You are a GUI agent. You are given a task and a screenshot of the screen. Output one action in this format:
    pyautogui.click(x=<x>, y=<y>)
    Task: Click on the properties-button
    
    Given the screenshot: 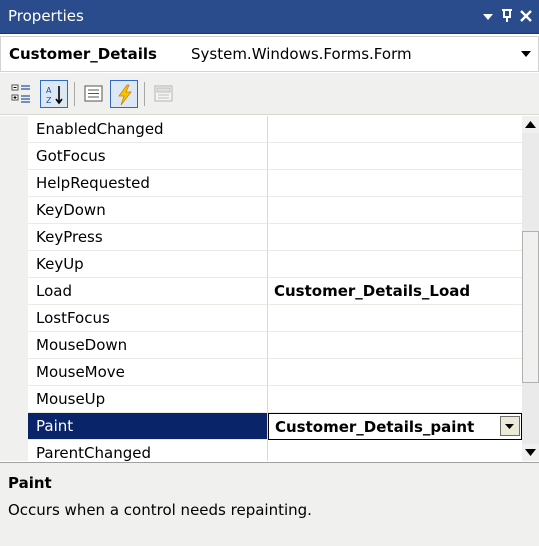 What is the action you would take?
    pyautogui.click(x=94, y=94)
    